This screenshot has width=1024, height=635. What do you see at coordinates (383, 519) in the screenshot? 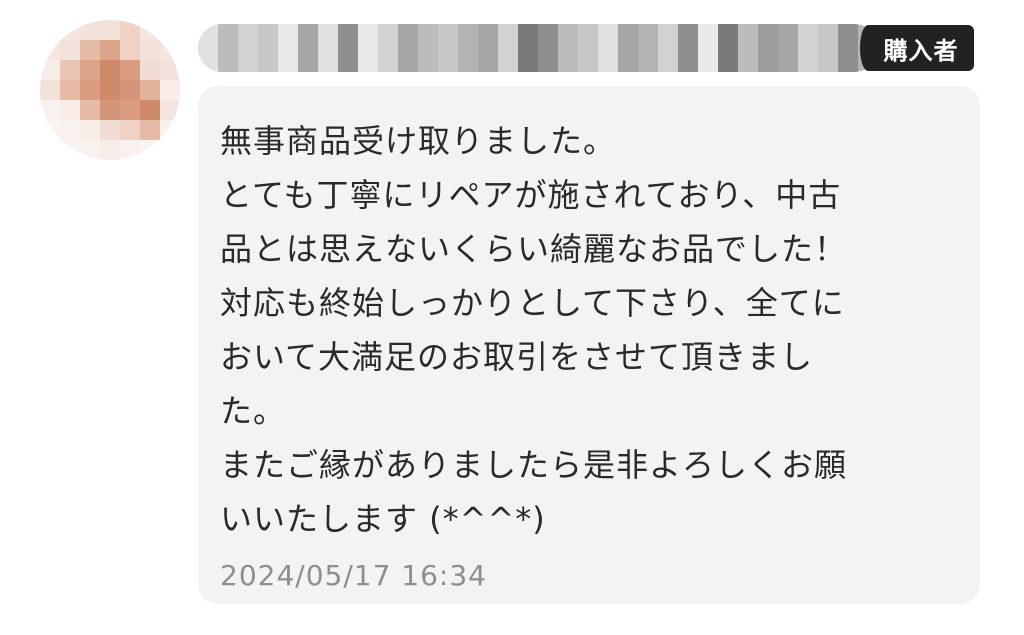
I see `message-line: いいたします (*^^*)` at bounding box center [383, 519].